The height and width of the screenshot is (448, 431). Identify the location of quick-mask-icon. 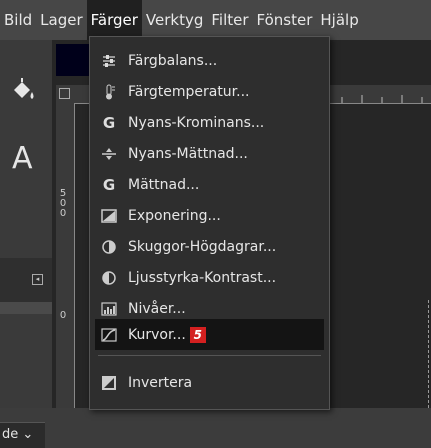
(64, 93).